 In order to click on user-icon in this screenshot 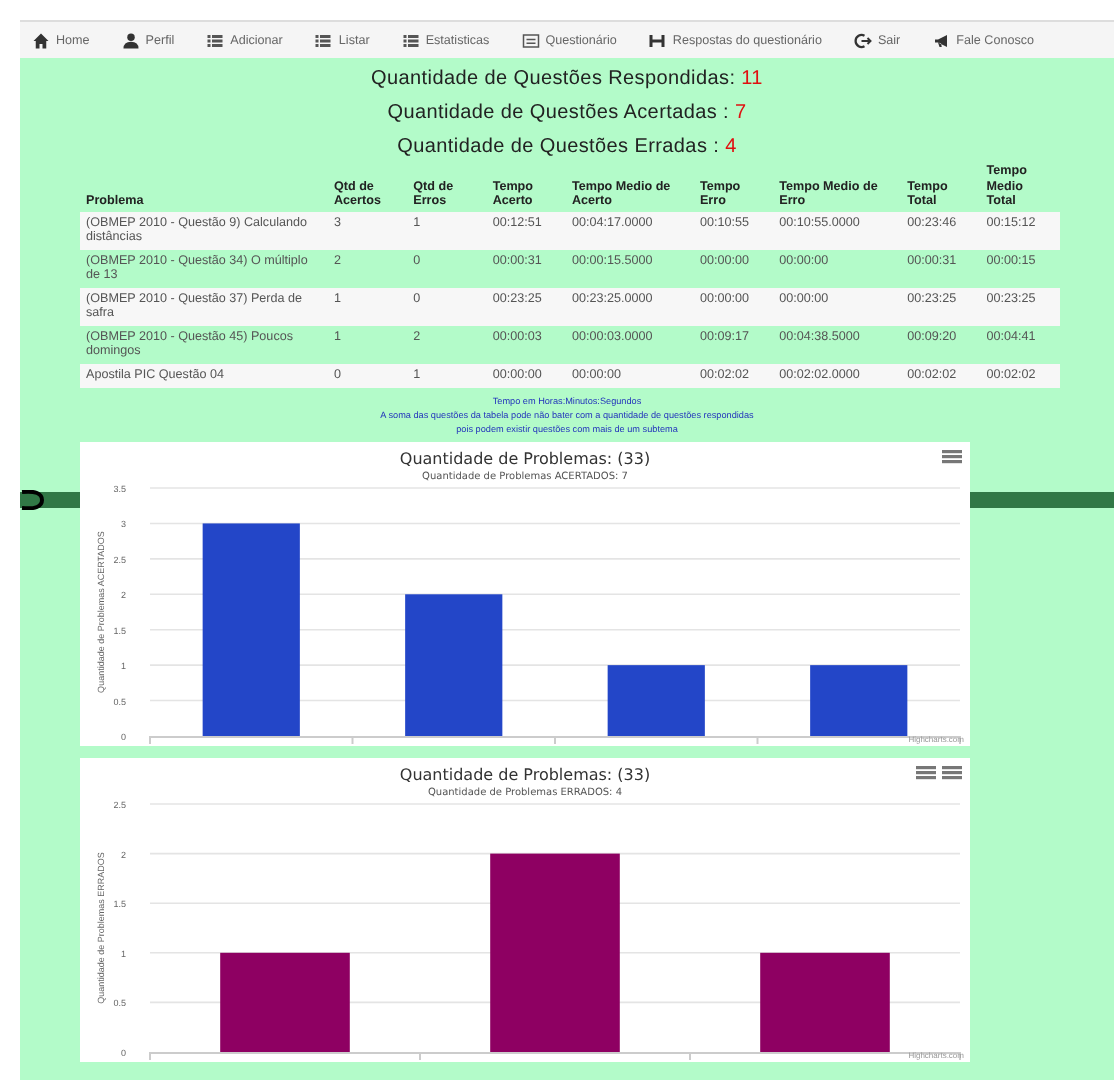, I will do `click(130, 40)`.